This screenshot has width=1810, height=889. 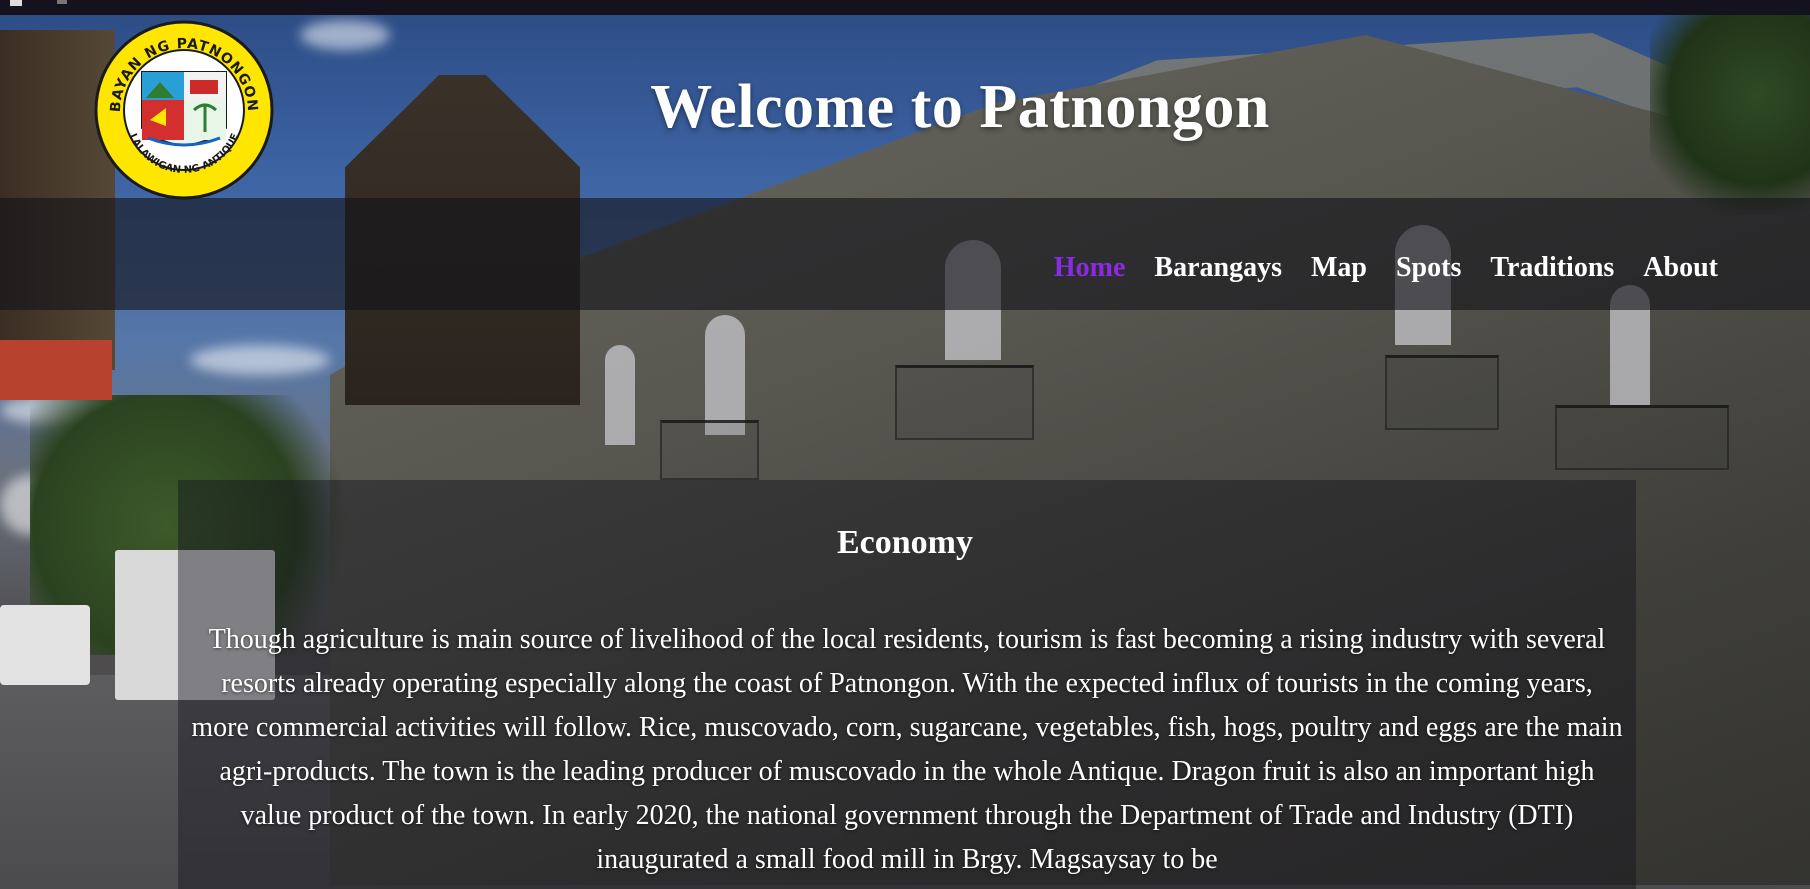 I want to click on section-title: Economy, so click(x=905, y=542).